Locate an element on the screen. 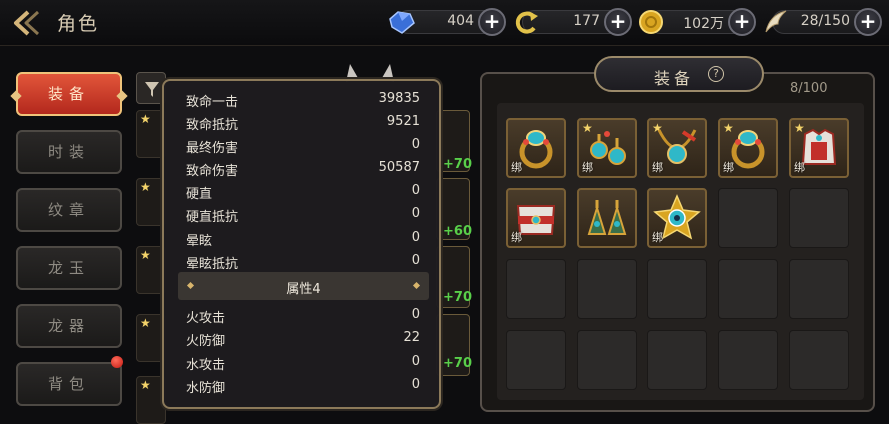 The width and height of the screenshot is (889, 424). gold-resource: 102万 + is located at coordinates (698, 22).